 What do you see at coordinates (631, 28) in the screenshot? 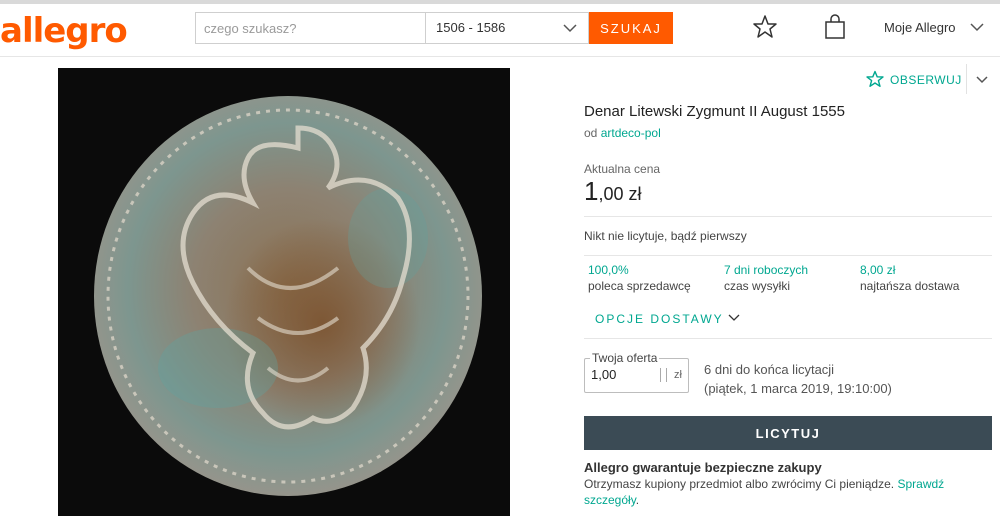
I see `search-button: SZUKAJ` at bounding box center [631, 28].